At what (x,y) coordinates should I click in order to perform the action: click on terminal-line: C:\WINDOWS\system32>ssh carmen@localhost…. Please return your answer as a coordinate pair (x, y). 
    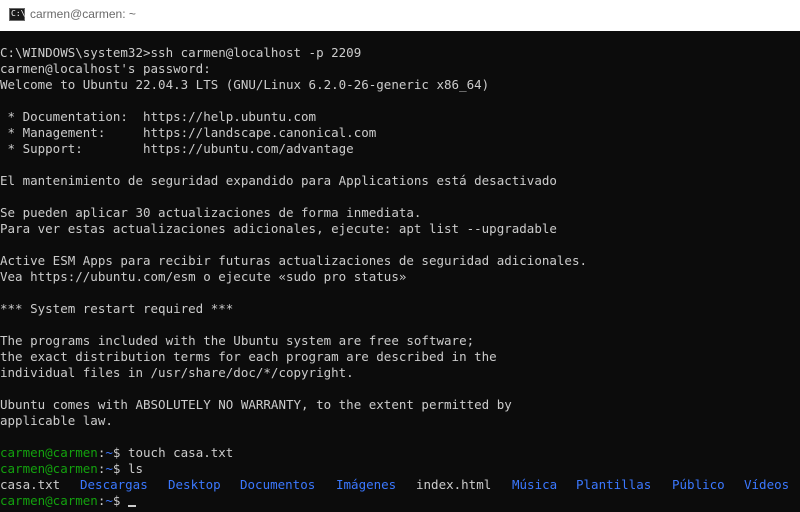
    Looking at the image, I should click on (181, 52).